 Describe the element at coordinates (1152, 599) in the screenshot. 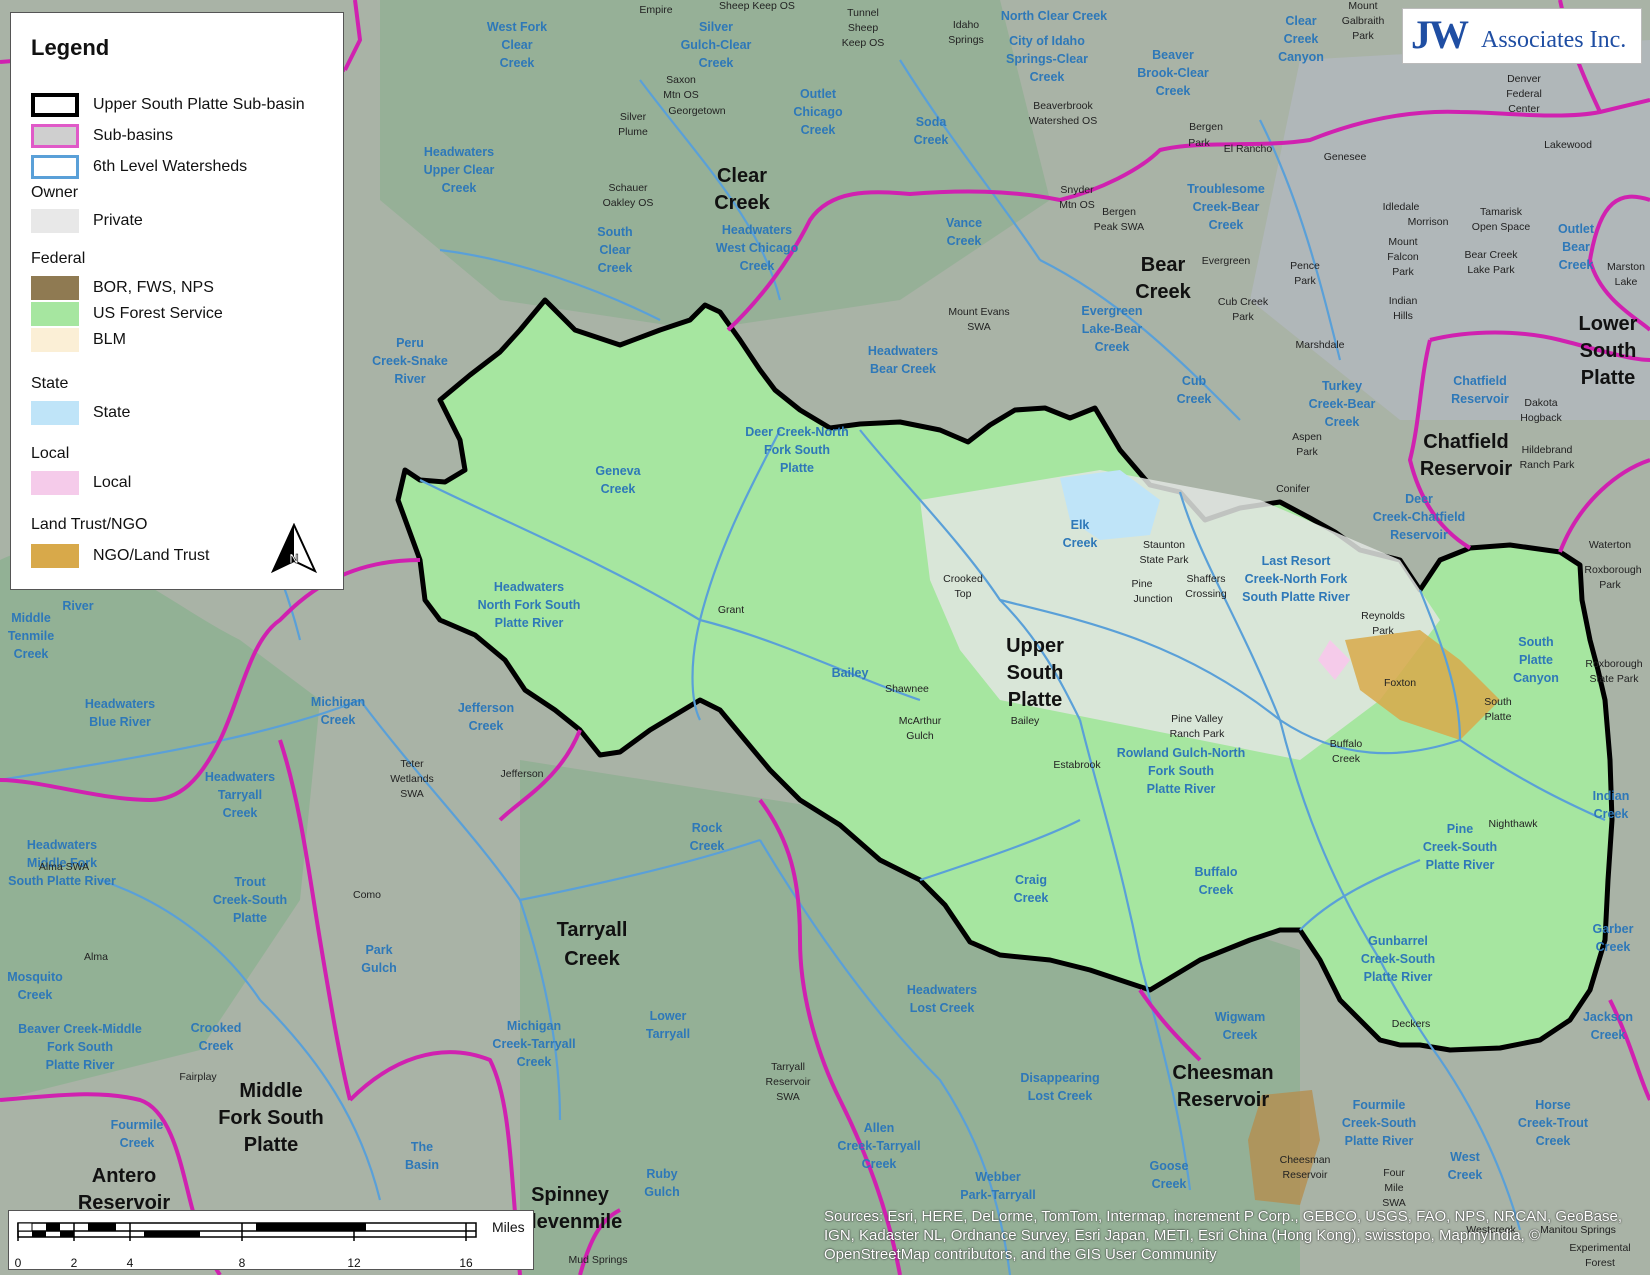

I see `place-label: Junction` at that location.